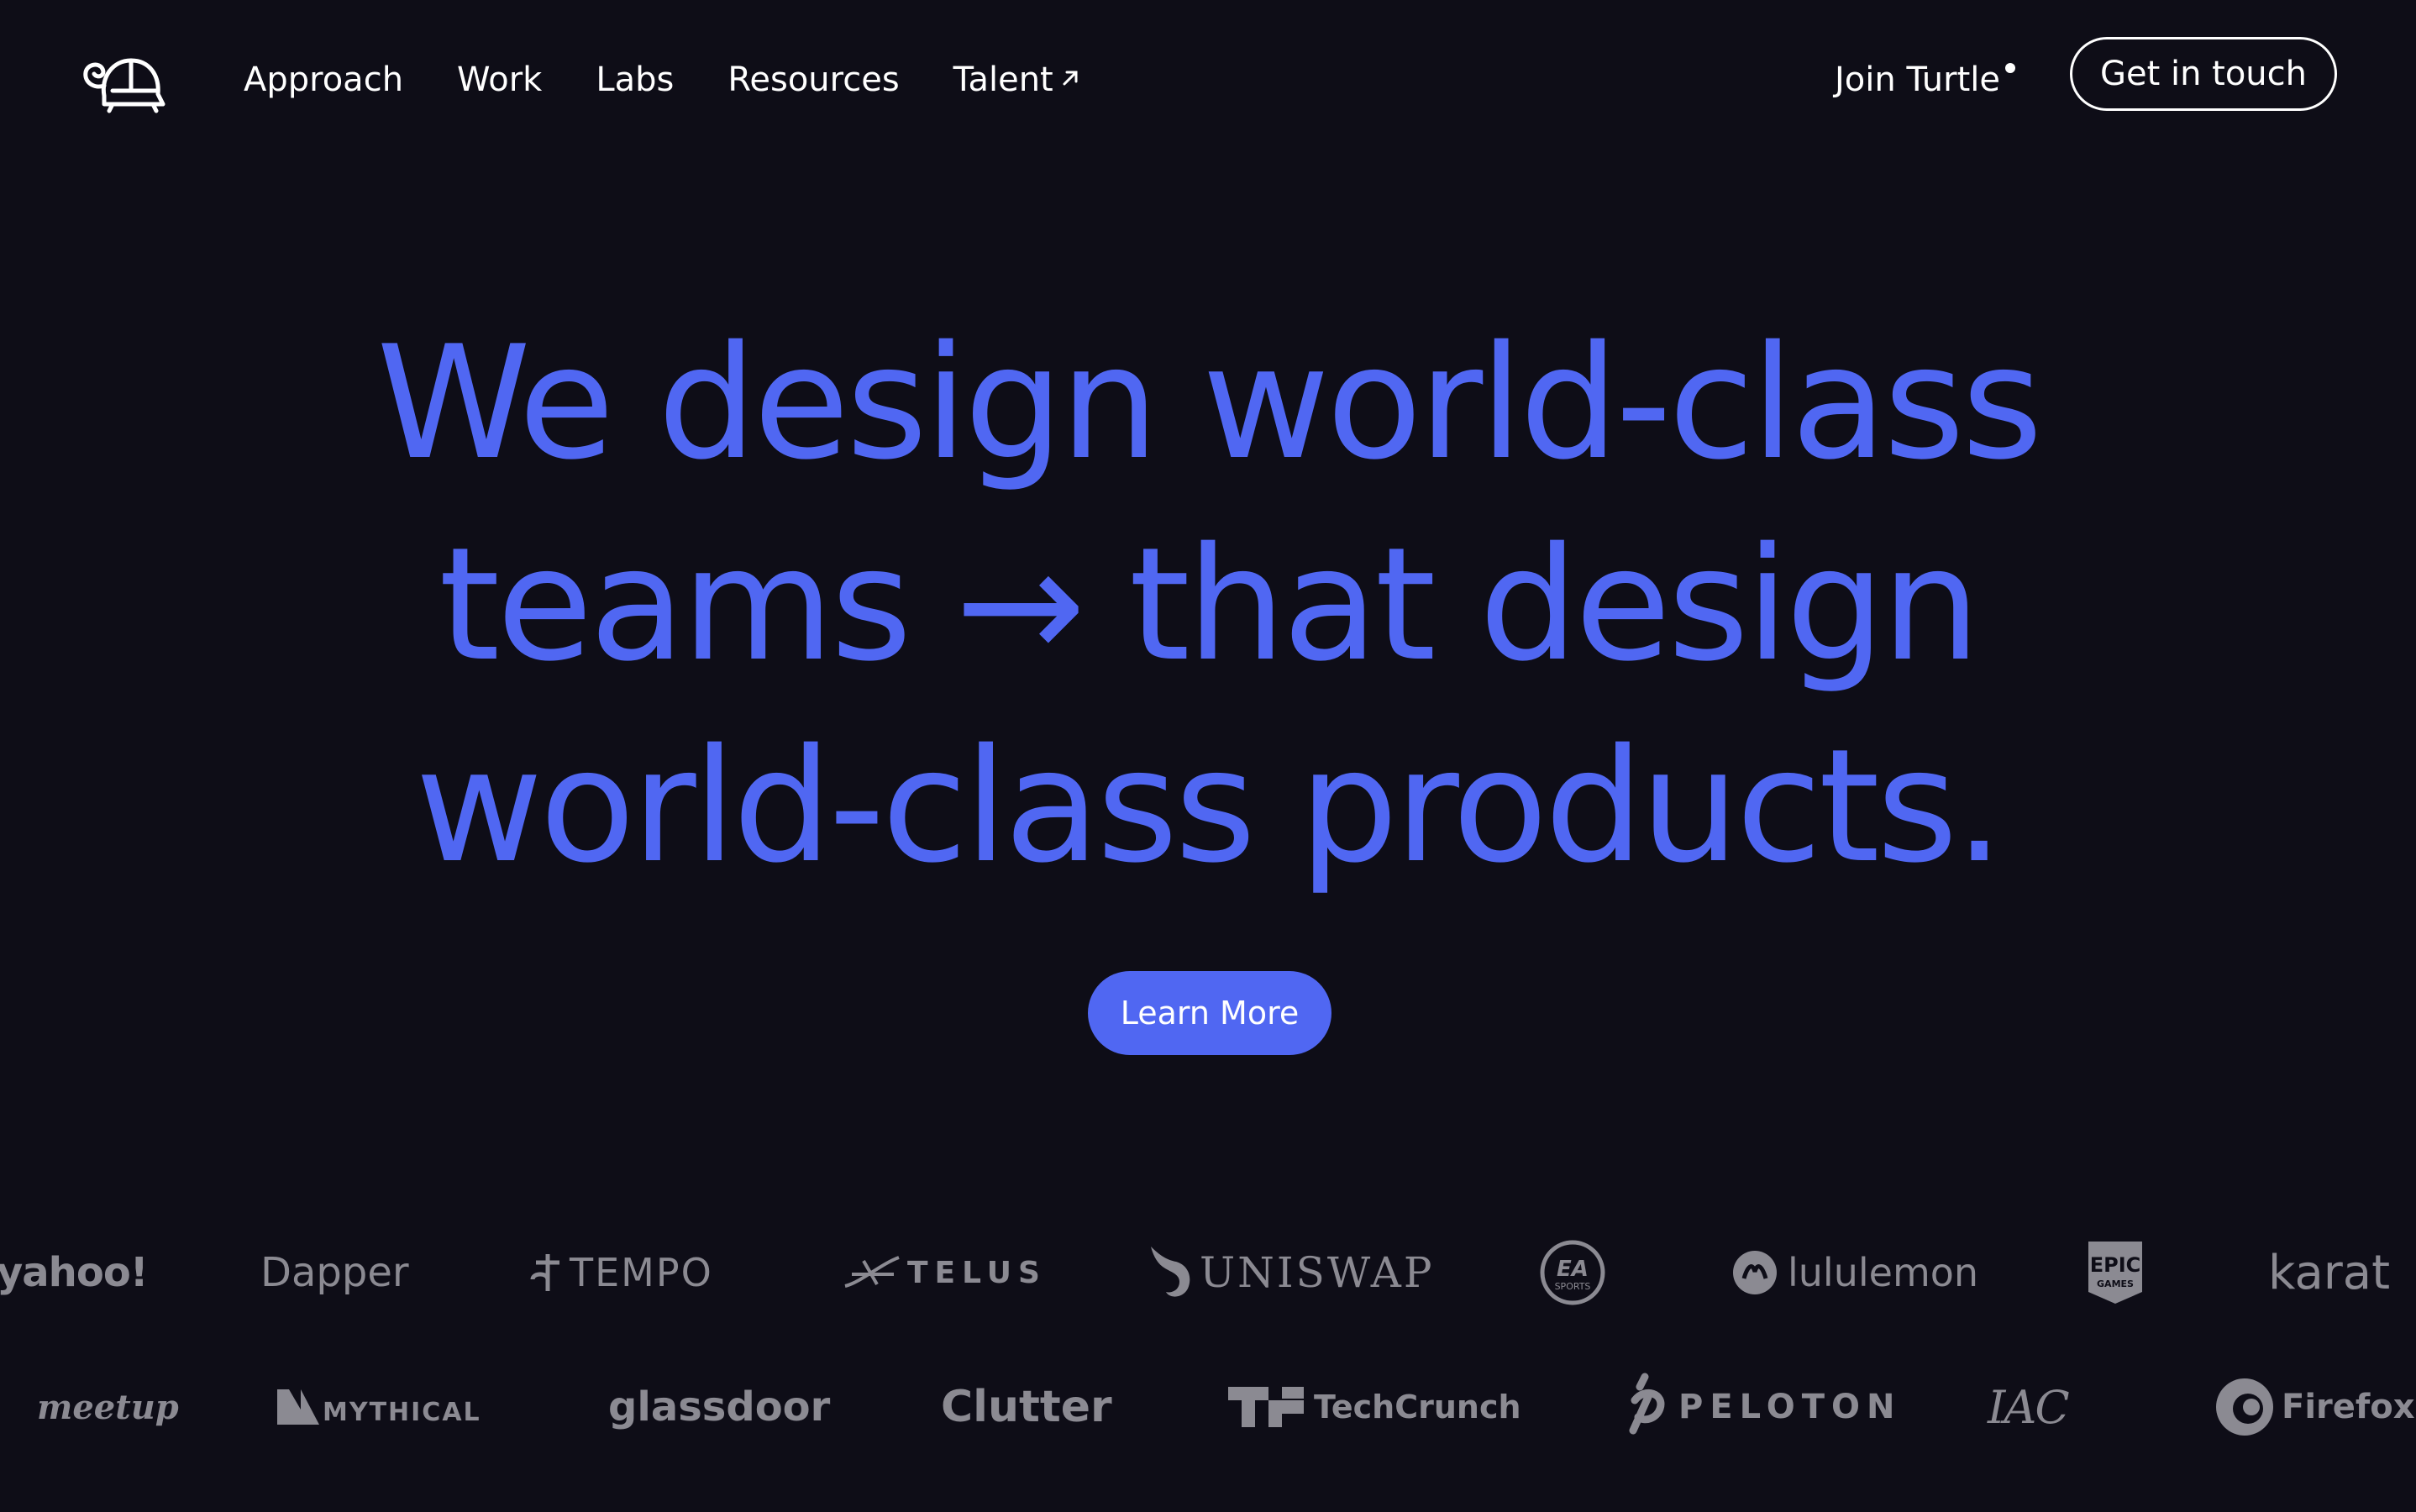 Image resolution: width=2416 pixels, height=1512 pixels. I want to click on client-logo-firefox: Firefox, so click(2314, 1407).